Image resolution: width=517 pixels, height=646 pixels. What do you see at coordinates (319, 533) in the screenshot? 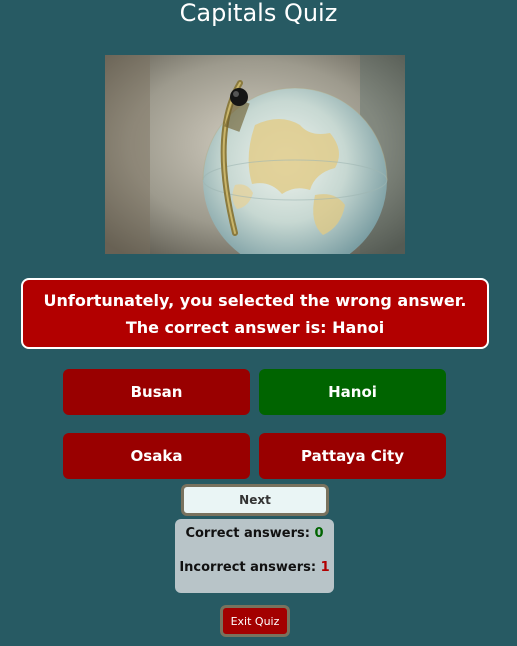
I see `correct-answers-count: 0` at bounding box center [319, 533].